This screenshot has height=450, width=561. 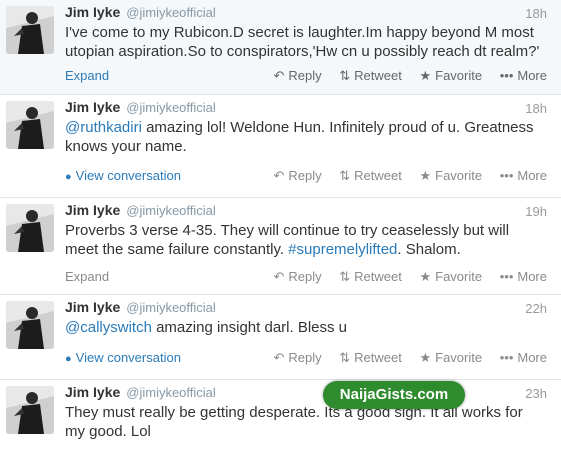 What do you see at coordinates (536, 393) in the screenshot?
I see `tweet-timestamp: 23h` at bounding box center [536, 393].